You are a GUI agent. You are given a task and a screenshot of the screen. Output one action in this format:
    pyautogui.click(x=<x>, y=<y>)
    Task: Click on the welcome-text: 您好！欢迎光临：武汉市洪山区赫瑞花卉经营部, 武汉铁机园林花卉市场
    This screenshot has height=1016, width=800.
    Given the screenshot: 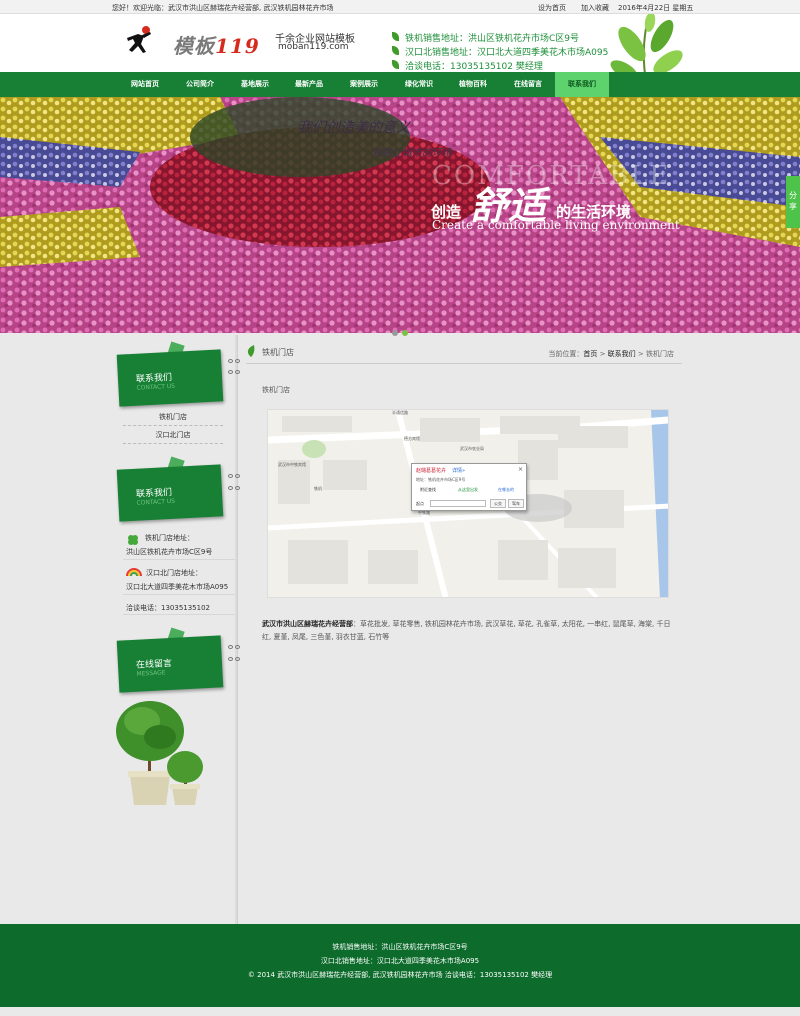 What is the action you would take?
    pyautogui.click(x=223, y=8)
    